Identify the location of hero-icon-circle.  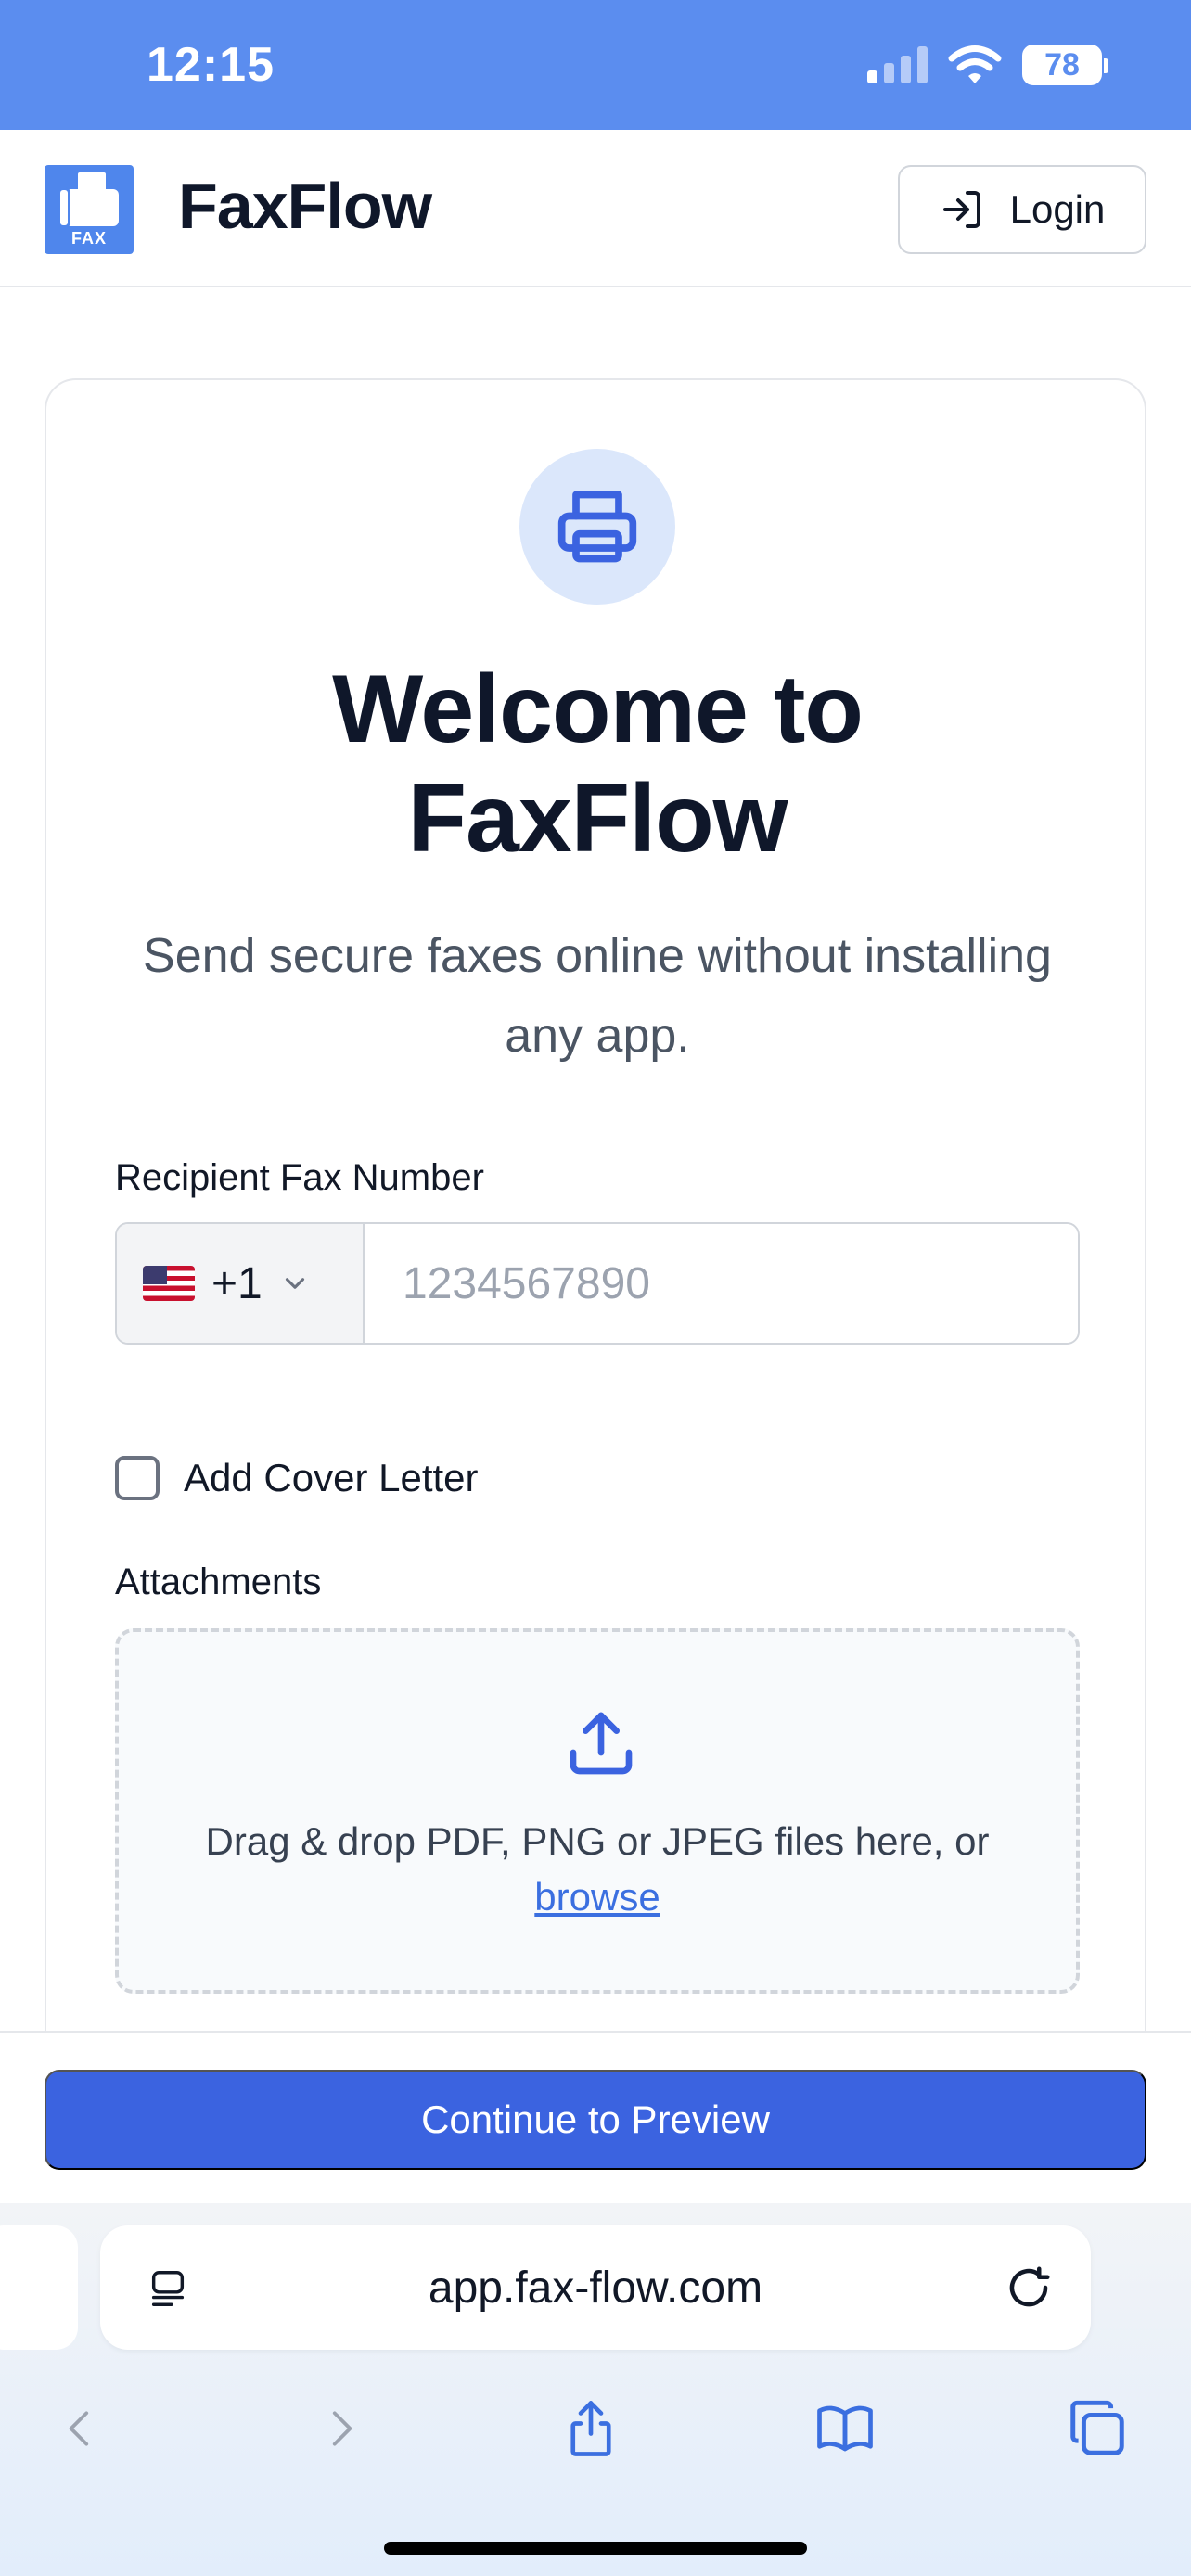
(597, 527).